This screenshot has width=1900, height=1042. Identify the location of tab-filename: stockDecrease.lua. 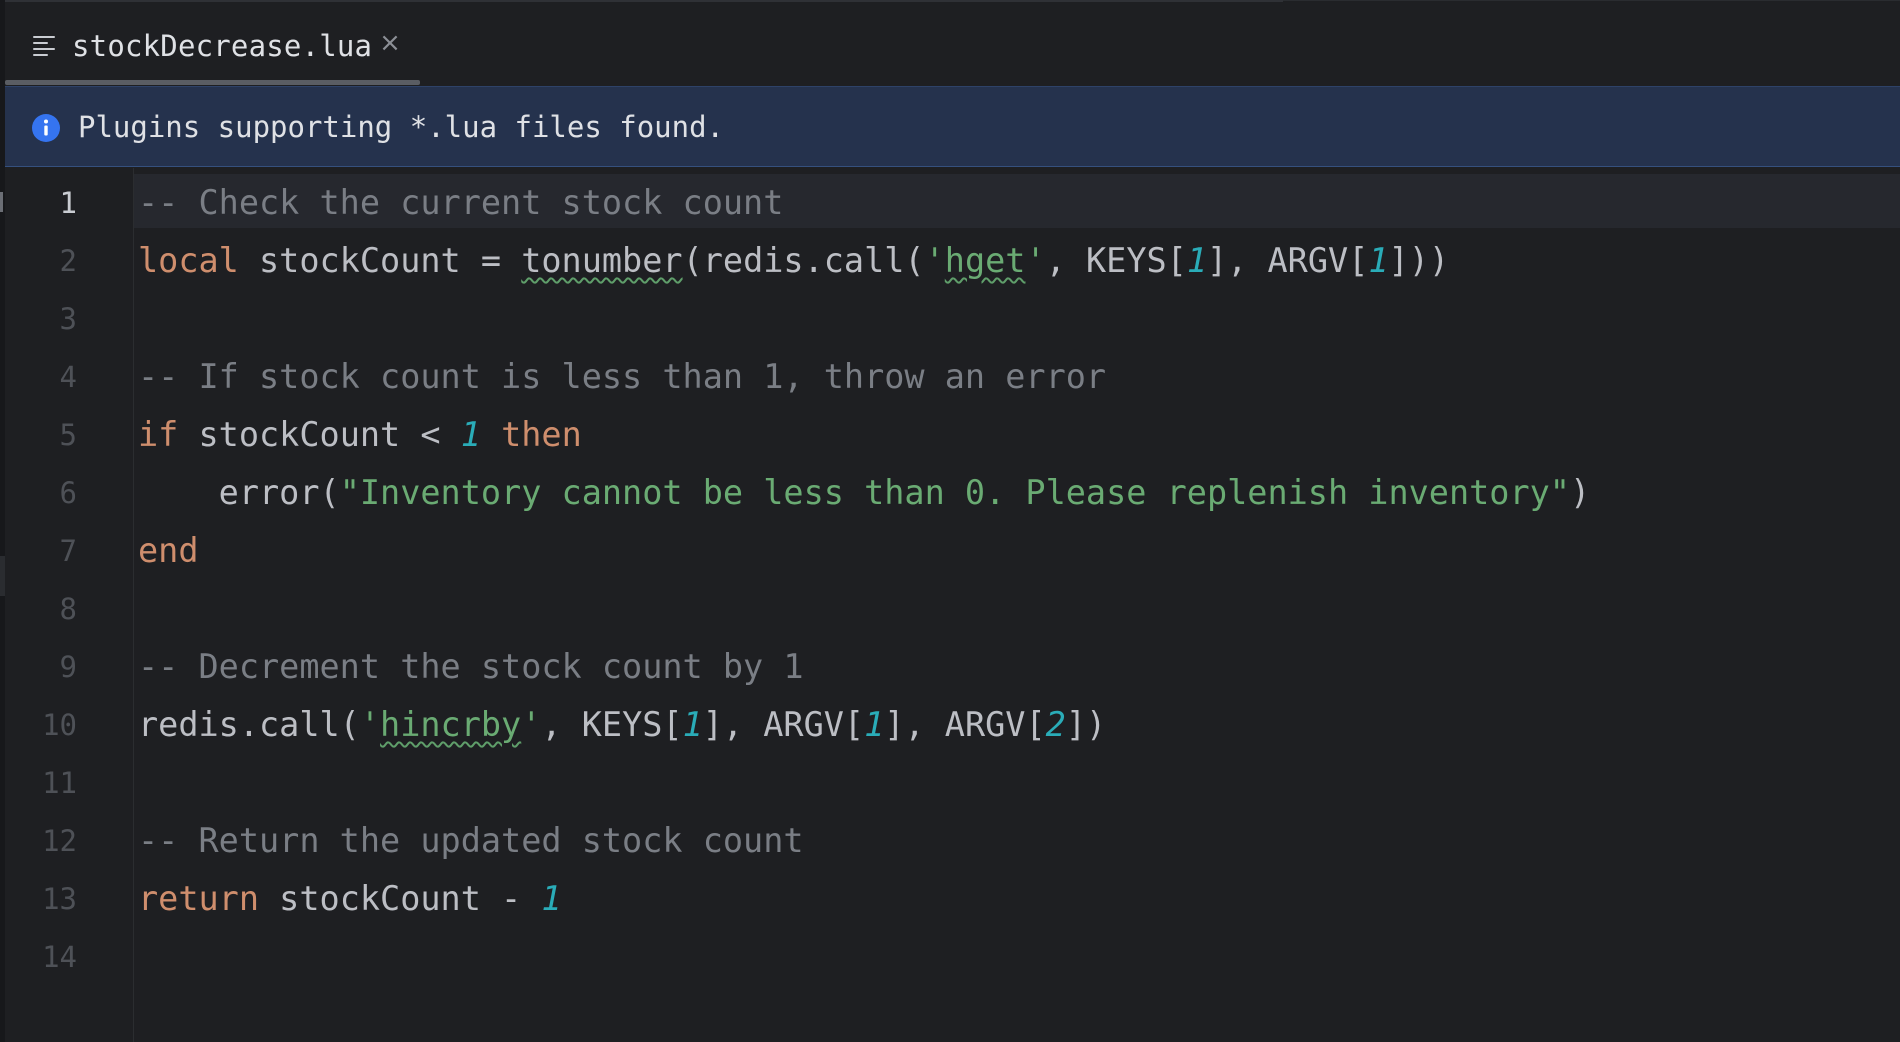
(222, 46).